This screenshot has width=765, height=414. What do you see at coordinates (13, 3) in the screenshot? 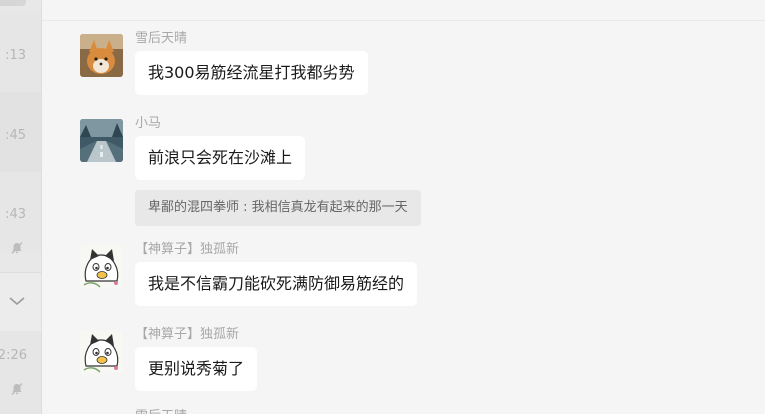
I see `session-list-top-tab` at bounding box center [13, 3].